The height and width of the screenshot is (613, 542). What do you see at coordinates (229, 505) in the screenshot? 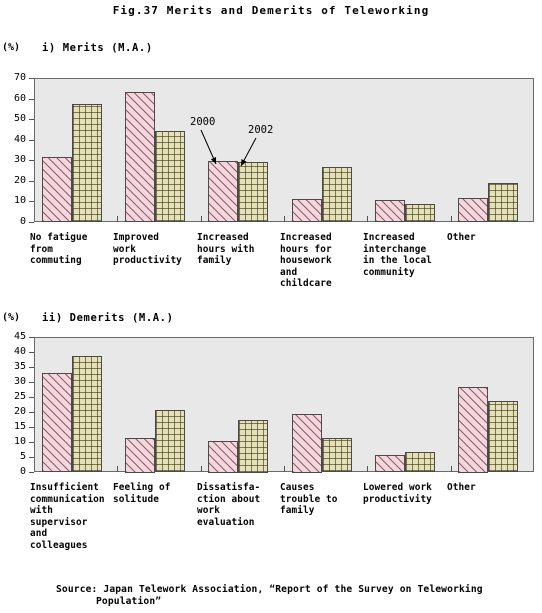
I see `x-axis-category-label-2: Dissatisfa- ction about work evaluation` at bounding box center [229, 505].